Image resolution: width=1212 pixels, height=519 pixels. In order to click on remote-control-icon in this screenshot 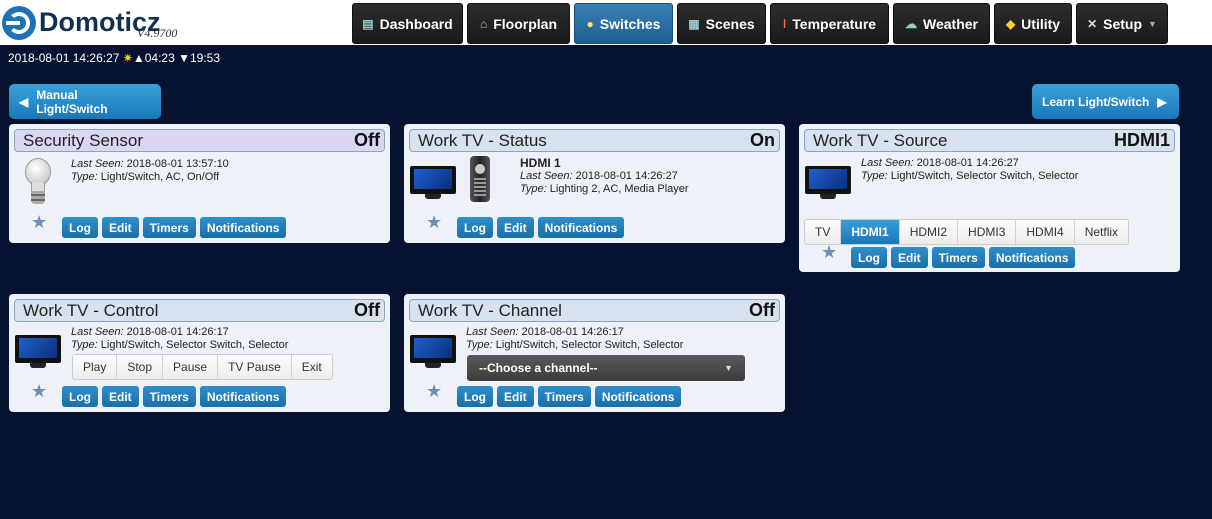, I will do `click(480, 179)`.